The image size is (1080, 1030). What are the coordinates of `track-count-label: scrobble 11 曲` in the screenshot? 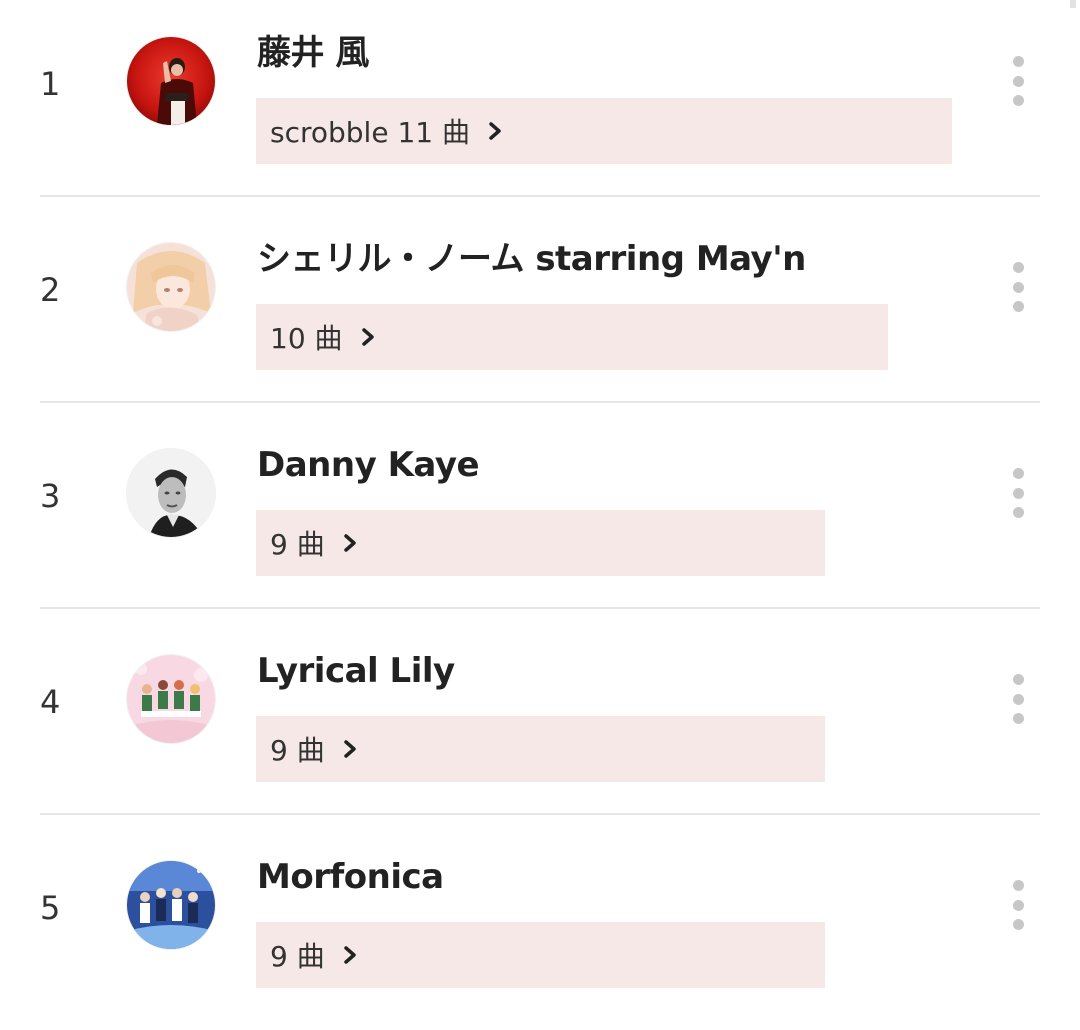 It's located at (370, 132).